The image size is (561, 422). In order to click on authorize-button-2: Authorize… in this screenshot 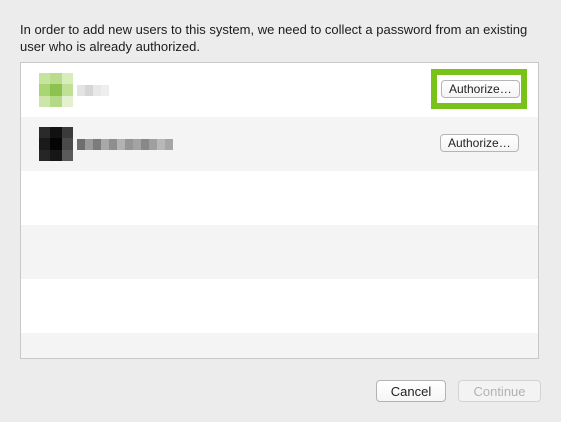, I will do `click(479, 143)`.